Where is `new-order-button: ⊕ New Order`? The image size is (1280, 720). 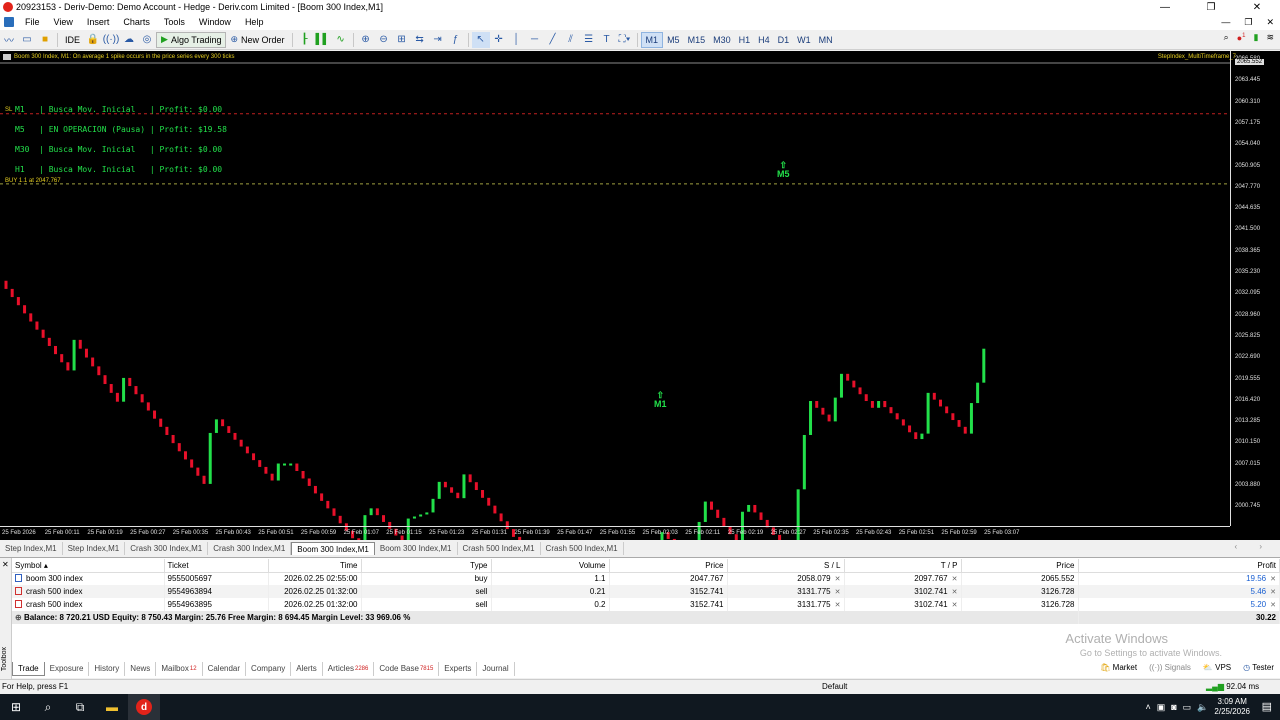 new-order-button: ⊕ New Order is located at coordinates (257, 40).